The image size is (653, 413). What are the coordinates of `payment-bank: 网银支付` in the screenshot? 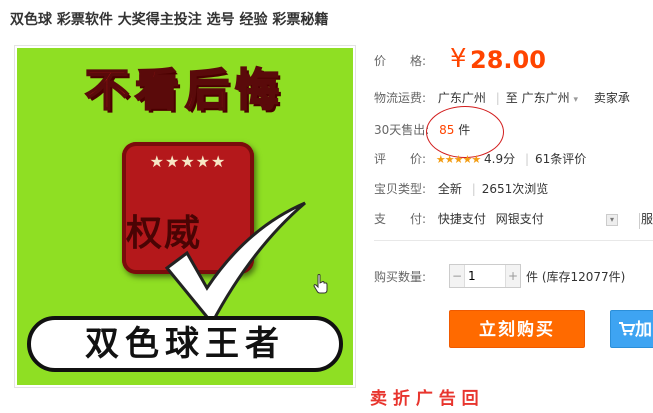 It's located at (520, 219).